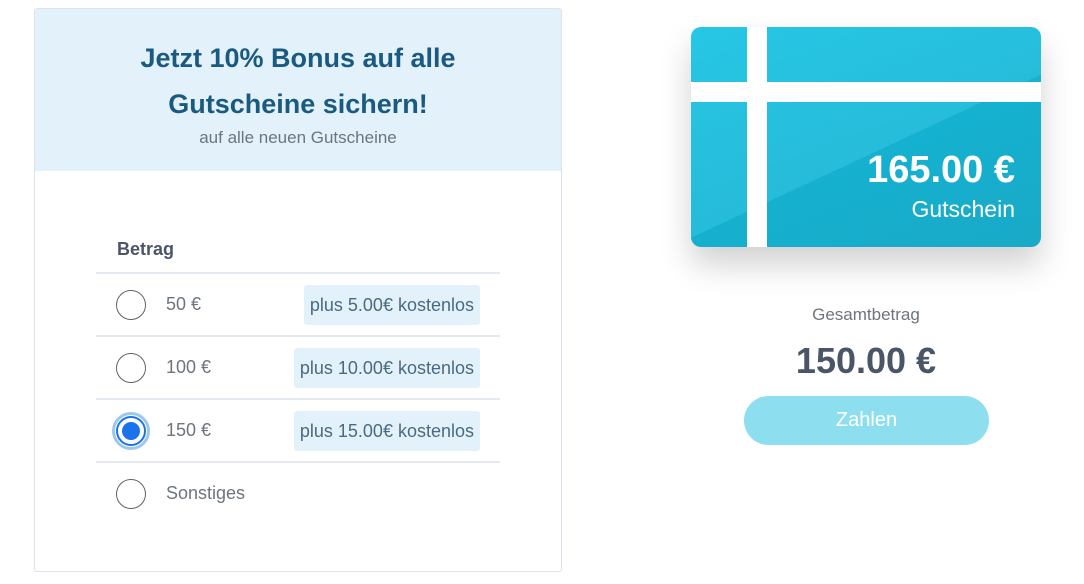 This screenshot has width=1084, height=584. I want to click on amount-option-100: 100 € plus 10.00€ kostenlos, so click(298, 366).